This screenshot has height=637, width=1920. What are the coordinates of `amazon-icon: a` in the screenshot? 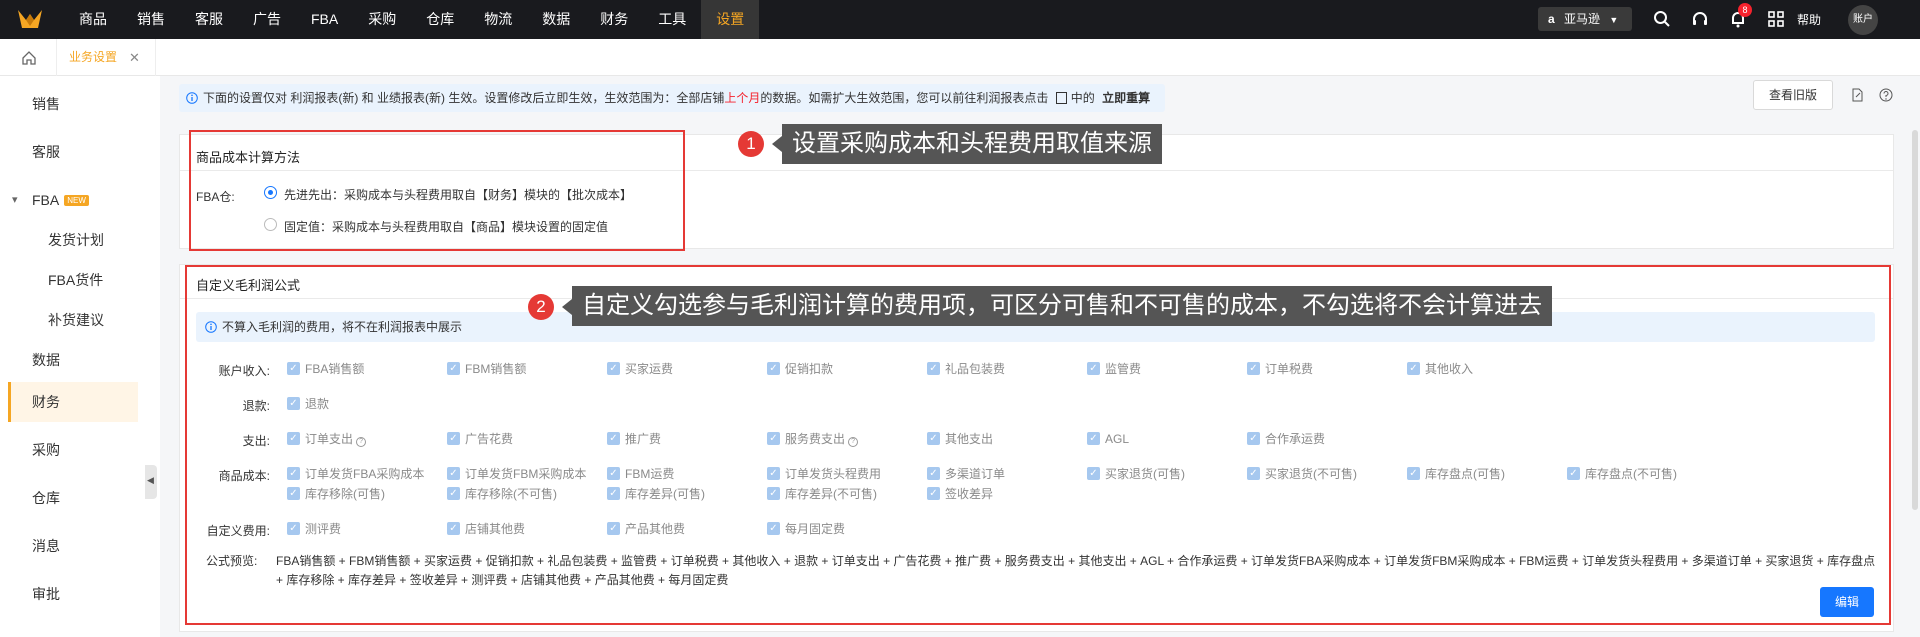 It's located at (1551, 19).